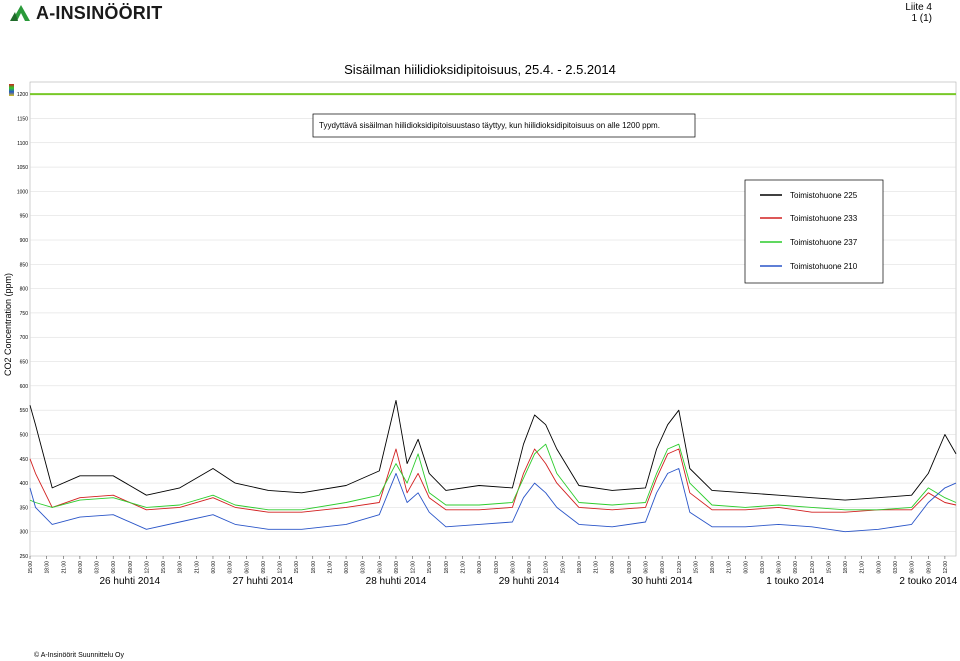  What do you see at coordinates (529, 581) in the screenshot?
I see `day-label: 29 huhti 2014` at bounding box center [529, 581].